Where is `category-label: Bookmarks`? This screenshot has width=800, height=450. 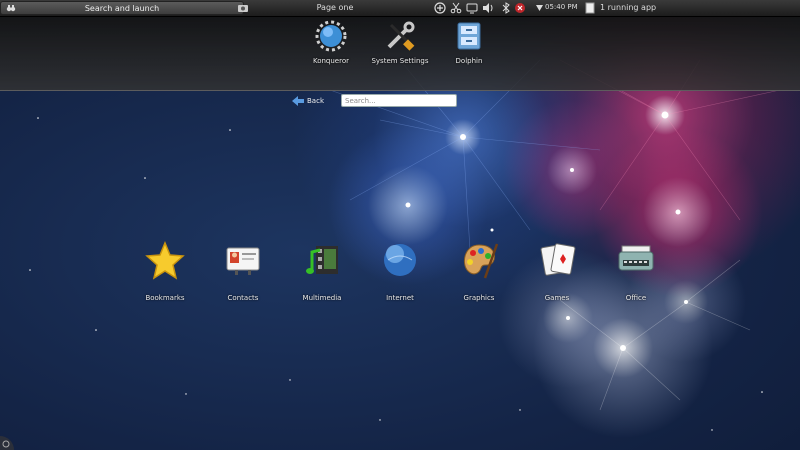
category-label: Bookmarks is located at coordinates (165, 298).